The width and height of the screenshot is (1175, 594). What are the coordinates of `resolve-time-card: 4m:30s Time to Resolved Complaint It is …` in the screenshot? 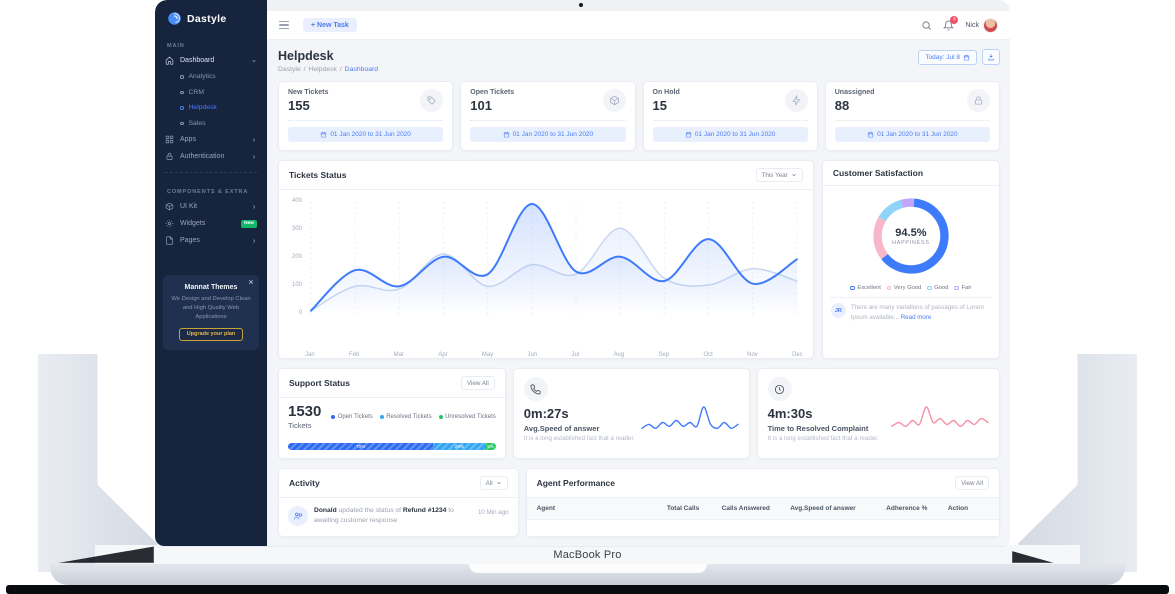 It's located at (878, 413).